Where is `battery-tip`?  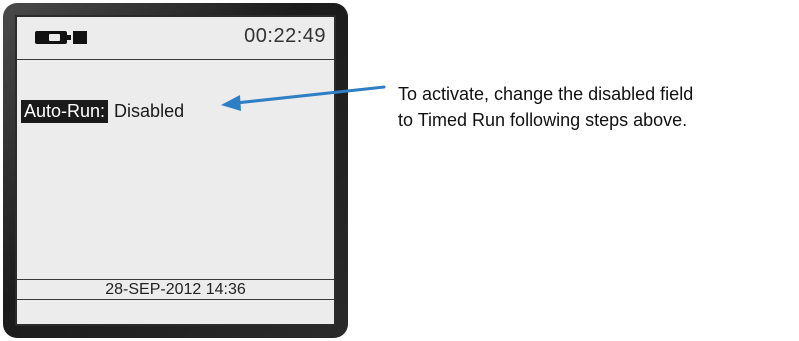 battery-tip is located at coordinates (69, 37).